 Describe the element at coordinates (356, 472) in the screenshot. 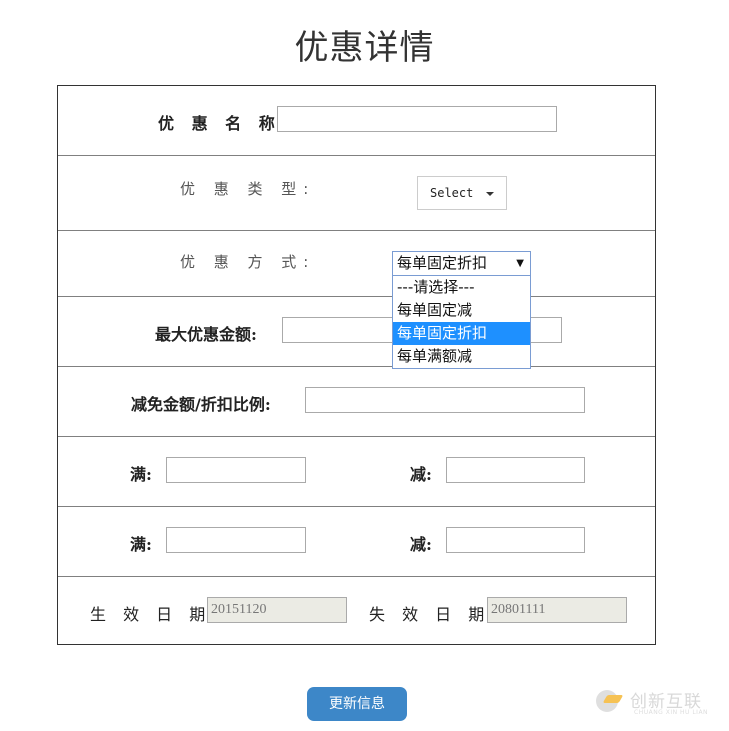

I see `row-tier-1: 满: 减:` at that location.